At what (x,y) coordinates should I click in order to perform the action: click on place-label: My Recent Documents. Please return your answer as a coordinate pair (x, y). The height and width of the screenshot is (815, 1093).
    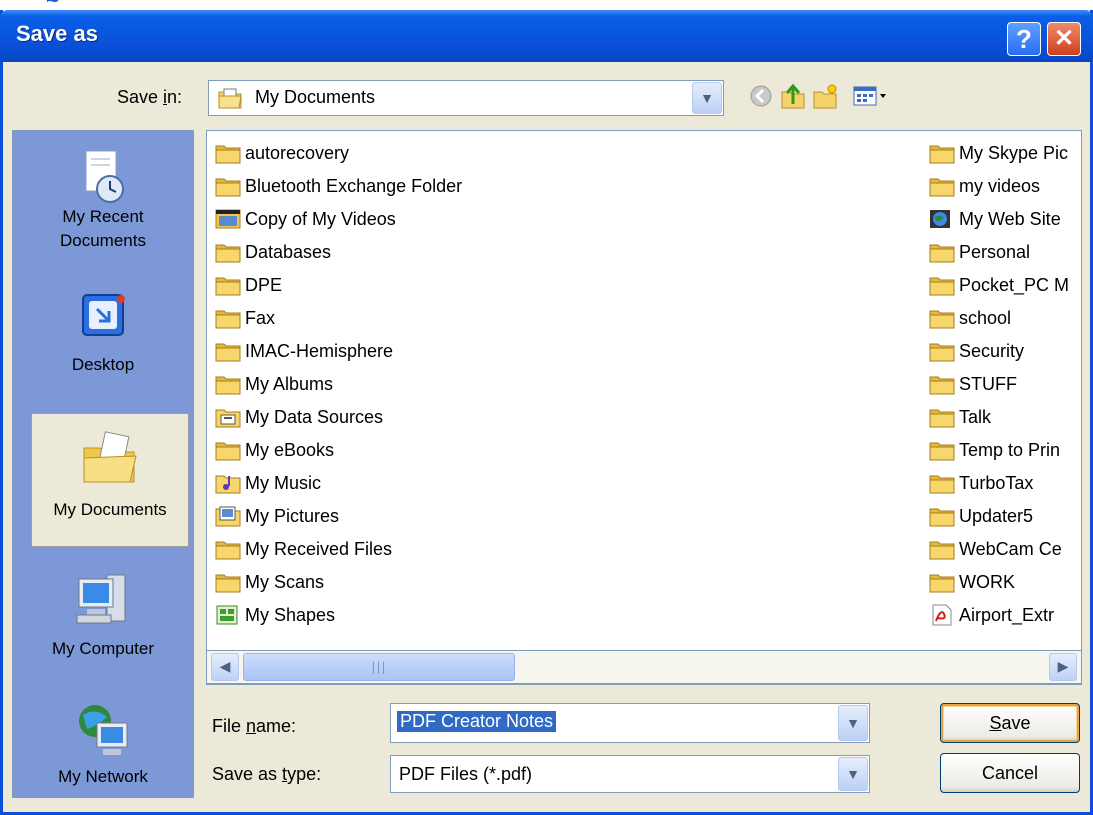
    Looking at the image, I should click on (103, 228).